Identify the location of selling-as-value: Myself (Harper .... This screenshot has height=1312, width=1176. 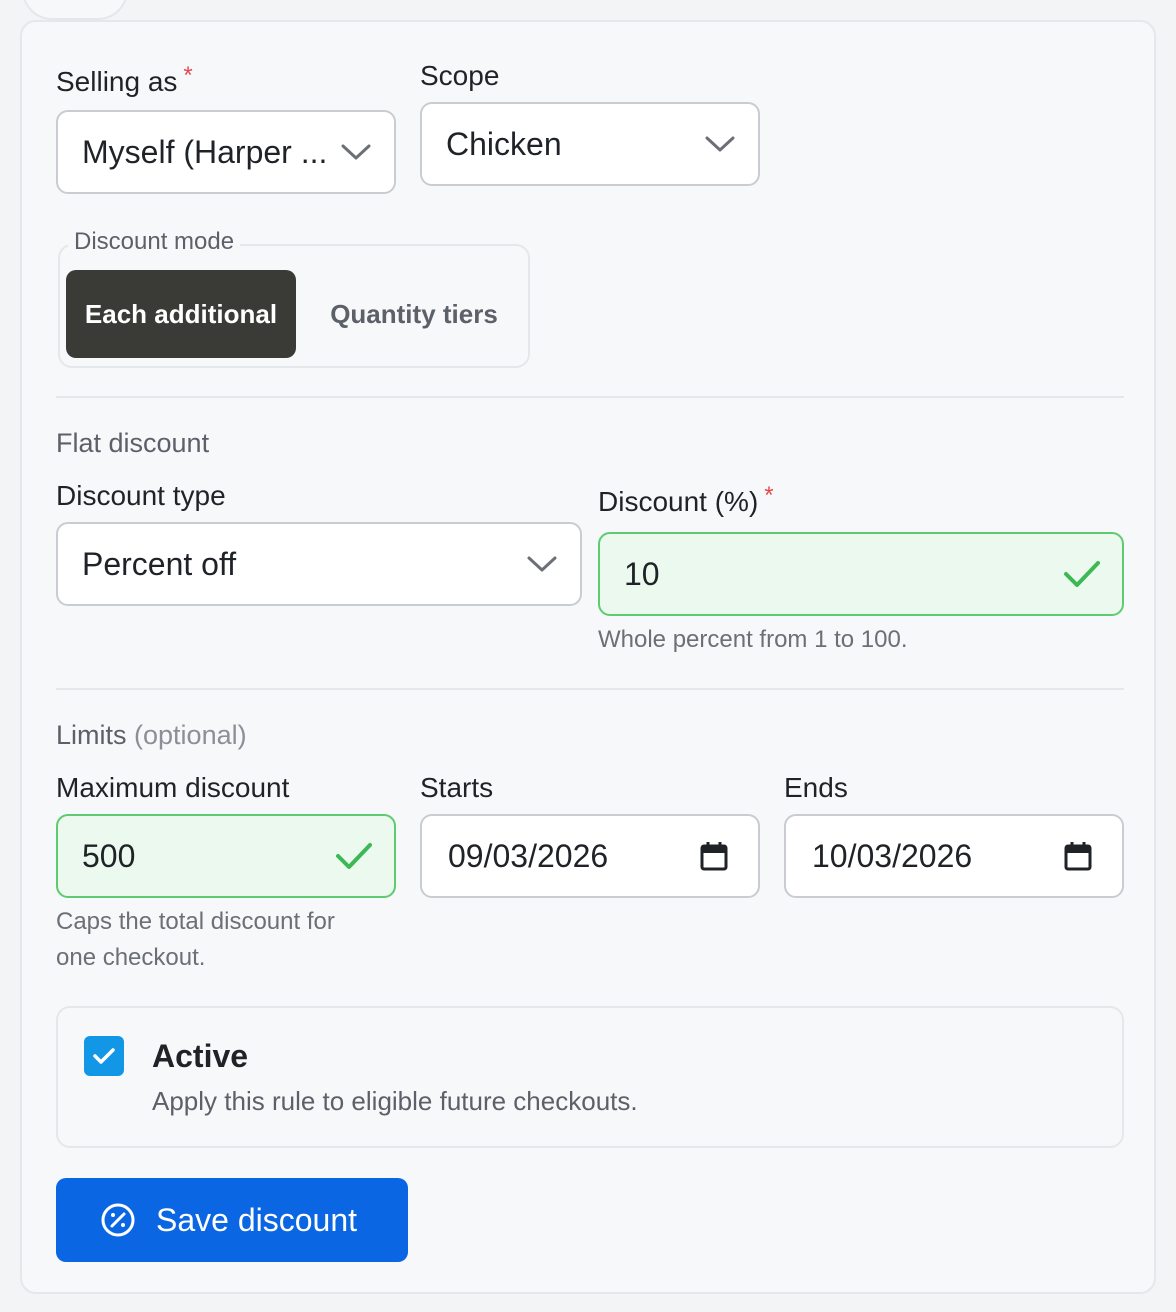
(205, 151).